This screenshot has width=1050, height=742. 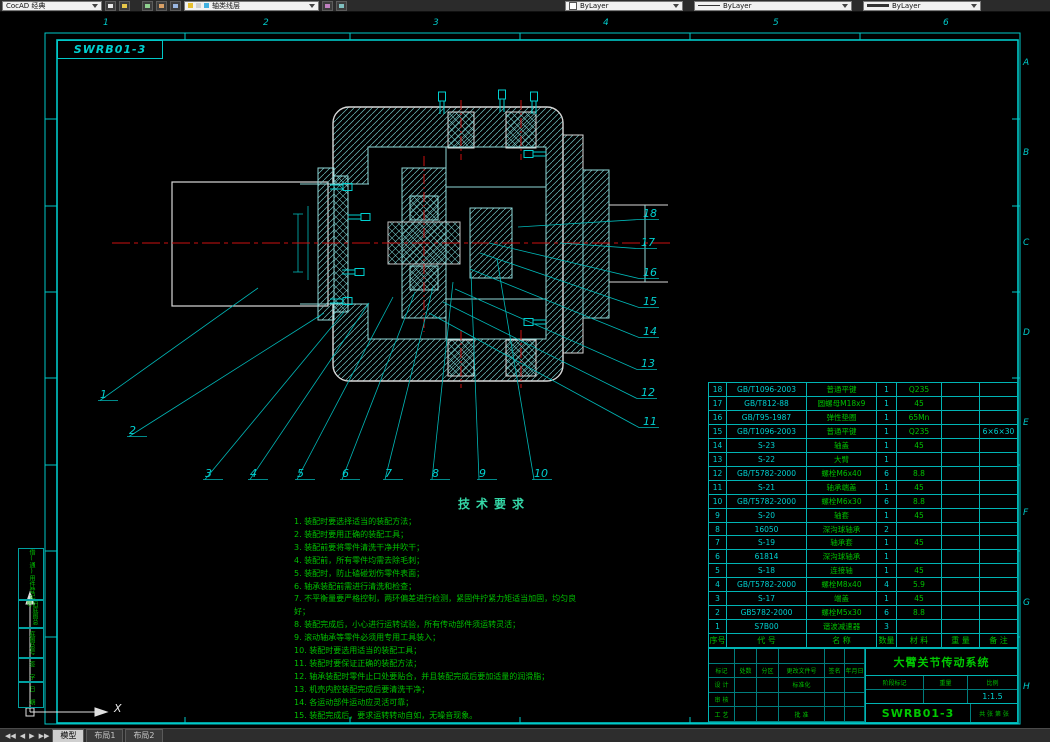 I want to click on bom-code: S-22, so click(x=767, y=459).